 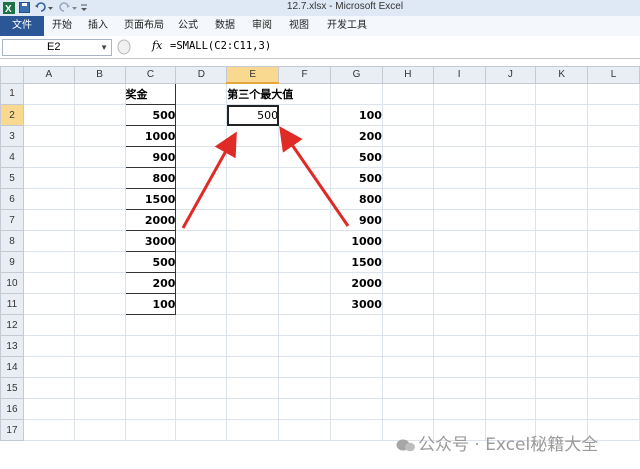 What do you see at coordinates (508, 445) in the screenshot?
I see `watermark-text: 公众号 · Excel秘籍大全` at bounding box center [508, 445].